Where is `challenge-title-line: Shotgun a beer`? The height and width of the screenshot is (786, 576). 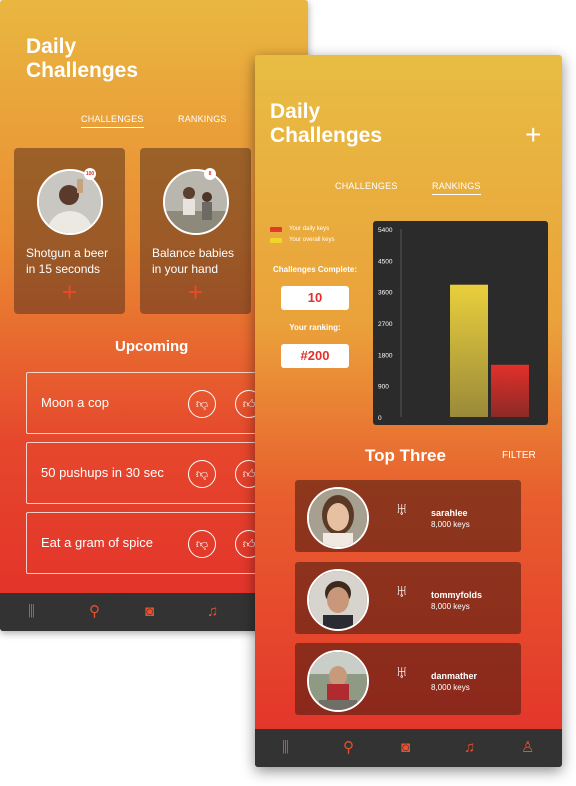 challenge-title-line: Shotgun a beer is located at coordinates (67, 253).